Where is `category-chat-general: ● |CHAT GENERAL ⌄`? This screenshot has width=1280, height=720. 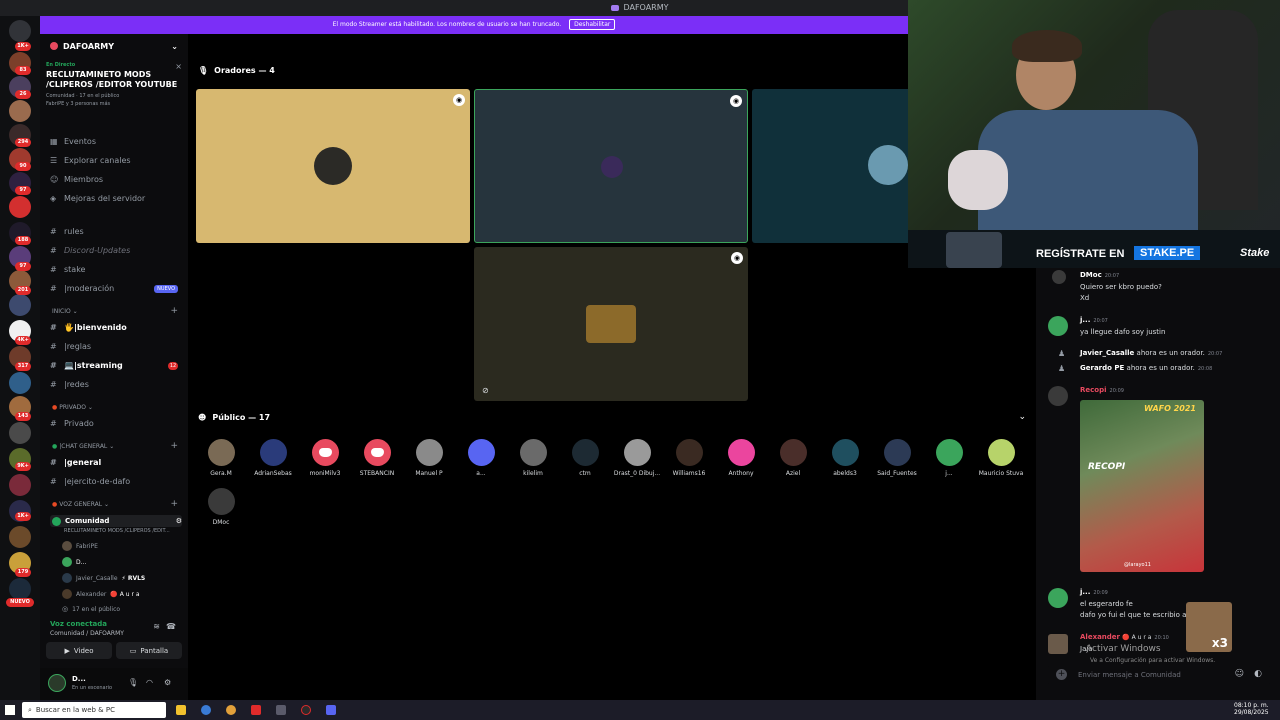 category-chat-general: ● |CHAT GENERAL ⌄ is located at coordinates (83, 446).